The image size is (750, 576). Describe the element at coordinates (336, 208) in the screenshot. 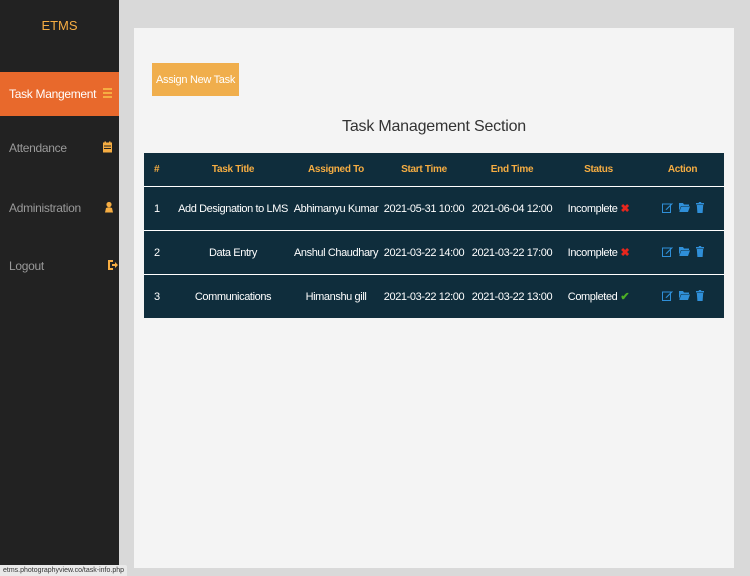

I see `cell-assigned: Abhimanyu Kumar` at that location.